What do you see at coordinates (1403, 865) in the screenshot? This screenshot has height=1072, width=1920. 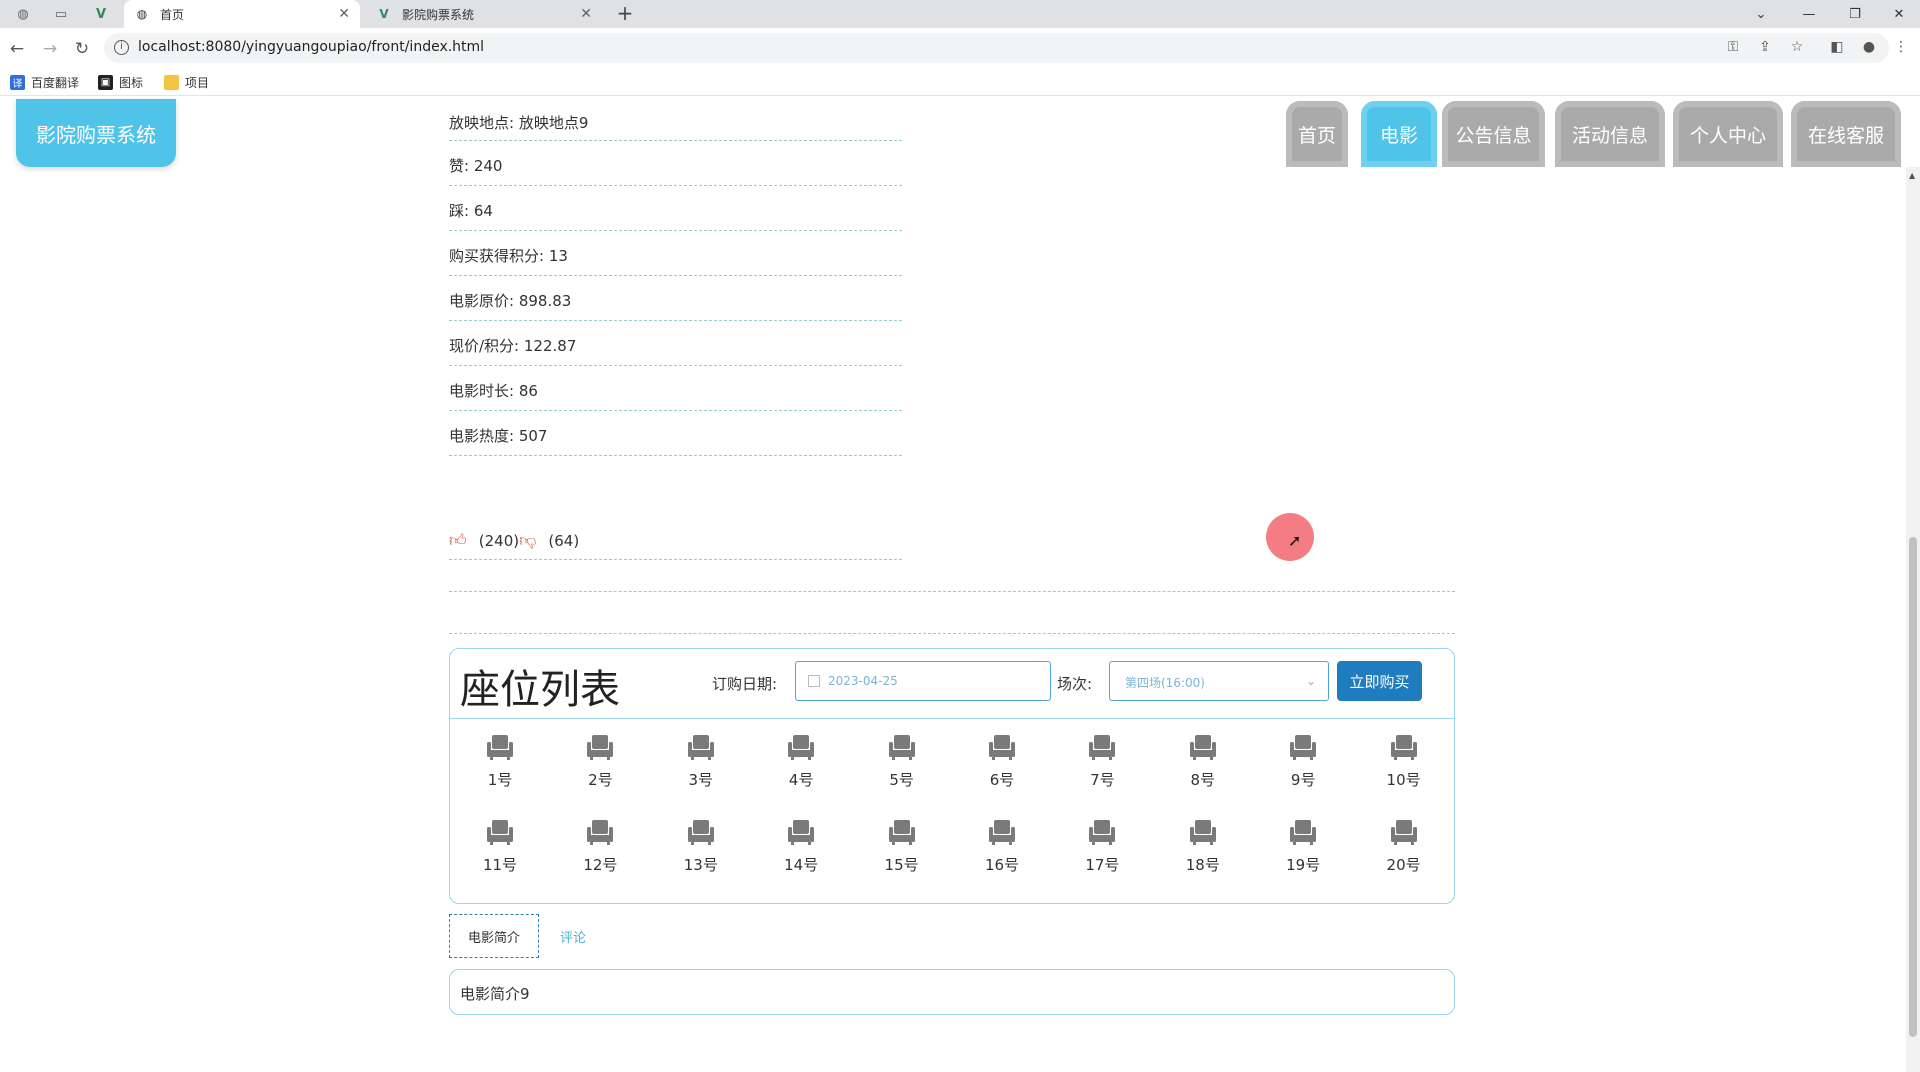 I see `seat-label: 20号` at bounding box center [1403, 865].